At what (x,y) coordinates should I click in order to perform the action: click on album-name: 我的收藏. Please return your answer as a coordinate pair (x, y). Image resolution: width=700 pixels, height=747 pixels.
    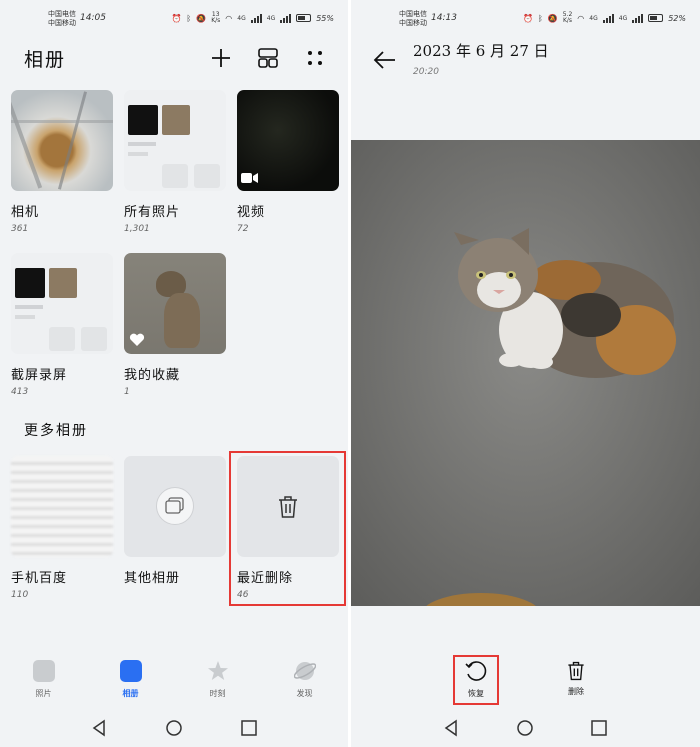
    Looking at the image, I should click on (152, 375).